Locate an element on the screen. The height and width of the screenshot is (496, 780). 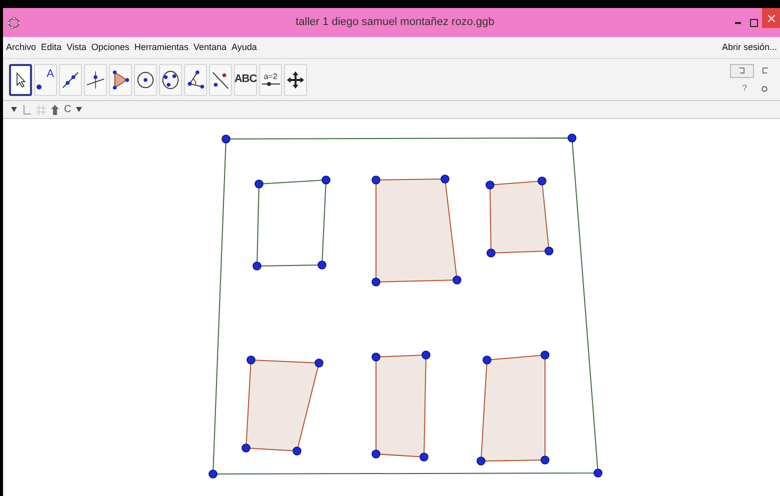
close-icon is located at coordinates (771, 18).